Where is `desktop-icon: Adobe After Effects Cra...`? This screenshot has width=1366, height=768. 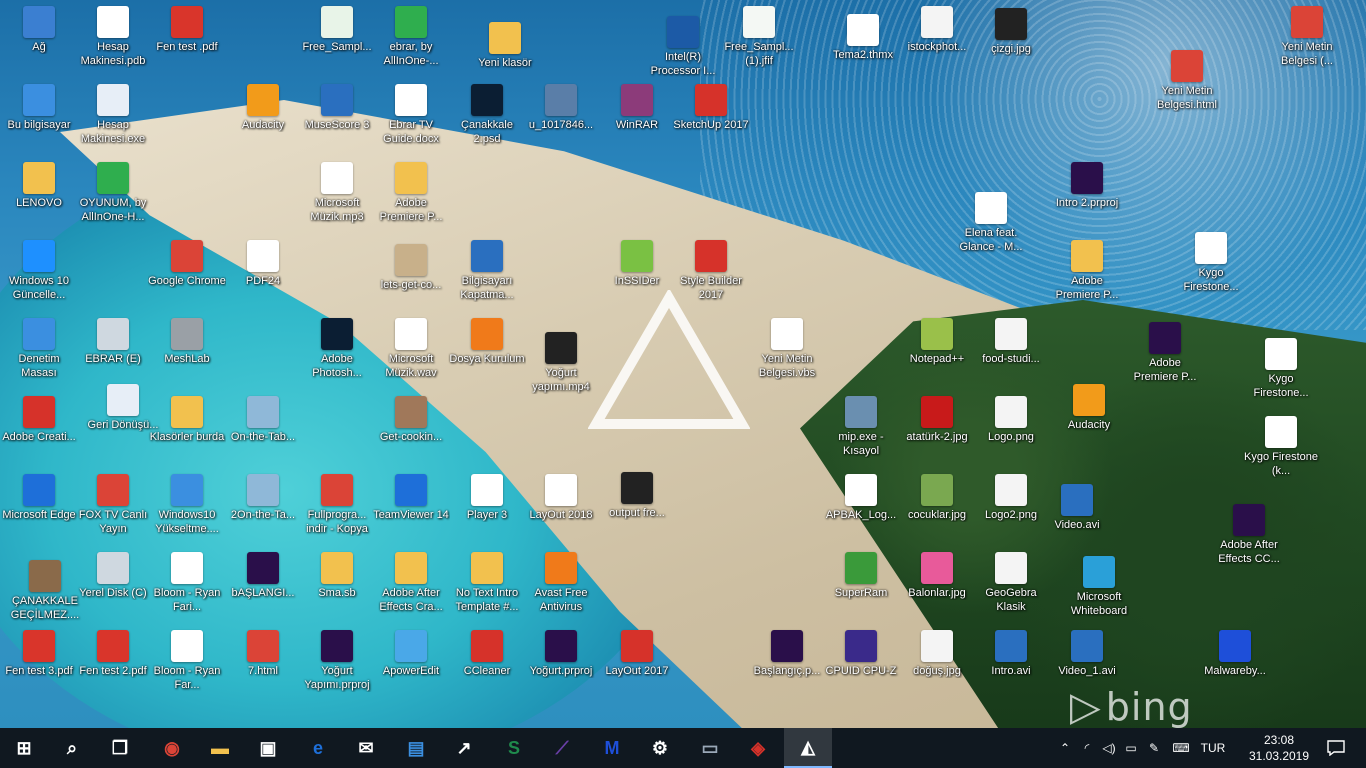
desktop-icon: Adobe After Effects Cra... is located at coordinates (411, 583).